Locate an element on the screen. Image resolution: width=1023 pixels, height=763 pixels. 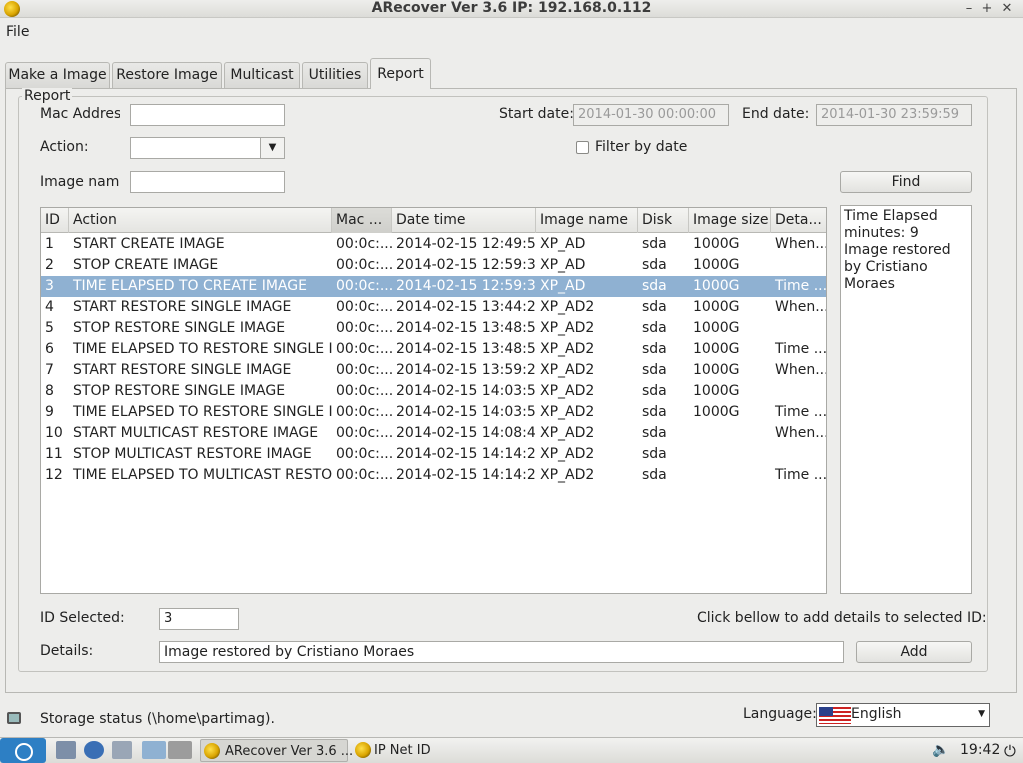
close-button: ✕ is located at coordinates (1007, 8).